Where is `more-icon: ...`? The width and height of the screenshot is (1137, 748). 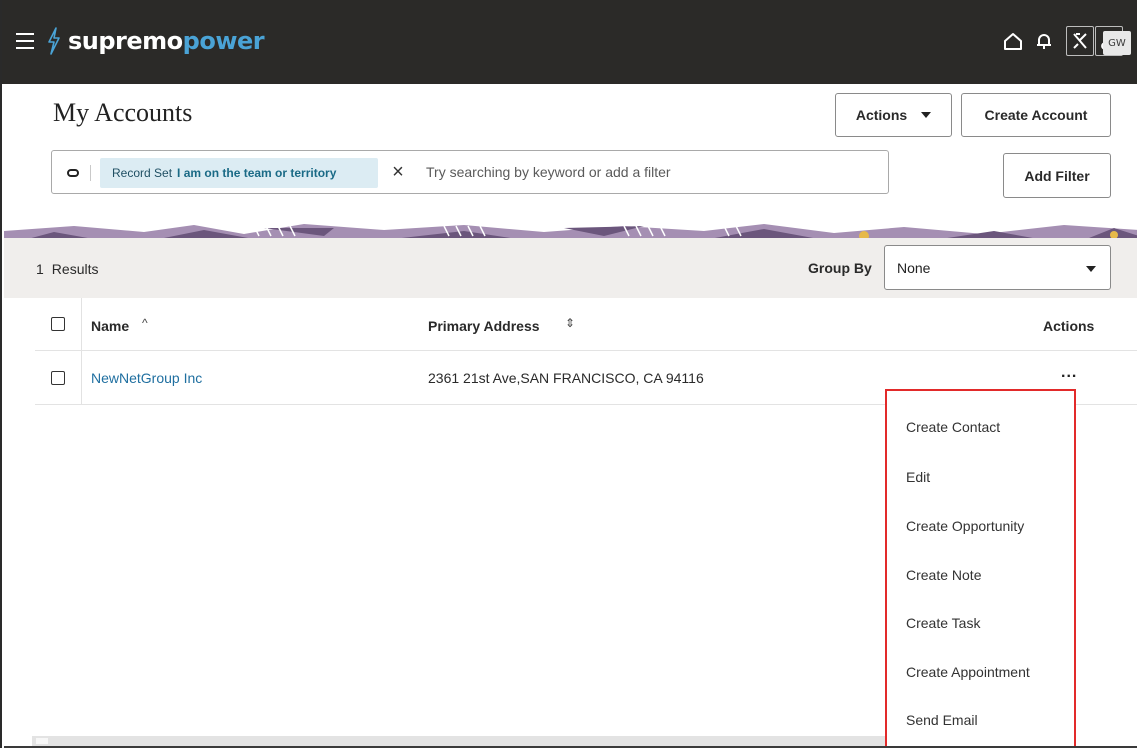 more-icon: ... is located at coordinates (1069, 373).